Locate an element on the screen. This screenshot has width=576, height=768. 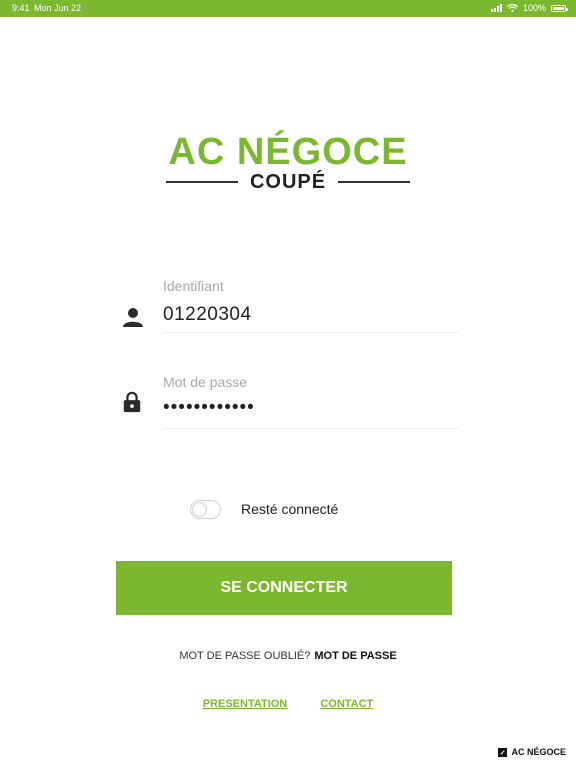
brand-mark: AC NÉGOCE is located at coordinates (532, 752).